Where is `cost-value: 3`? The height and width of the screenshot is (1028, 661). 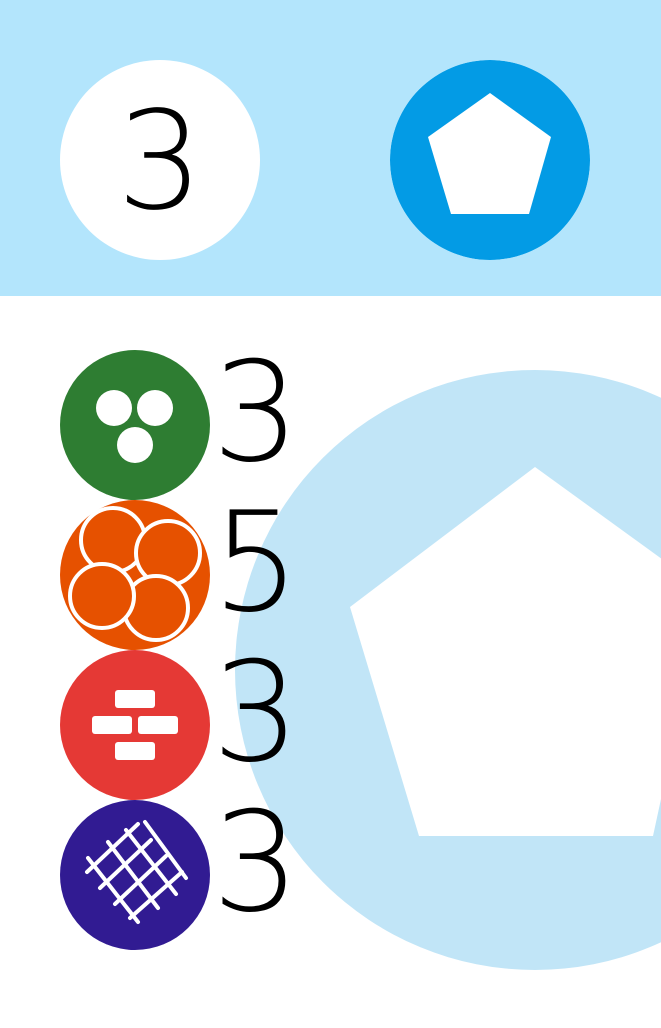 cost-value: 3 is located at coordinates (160, 162).